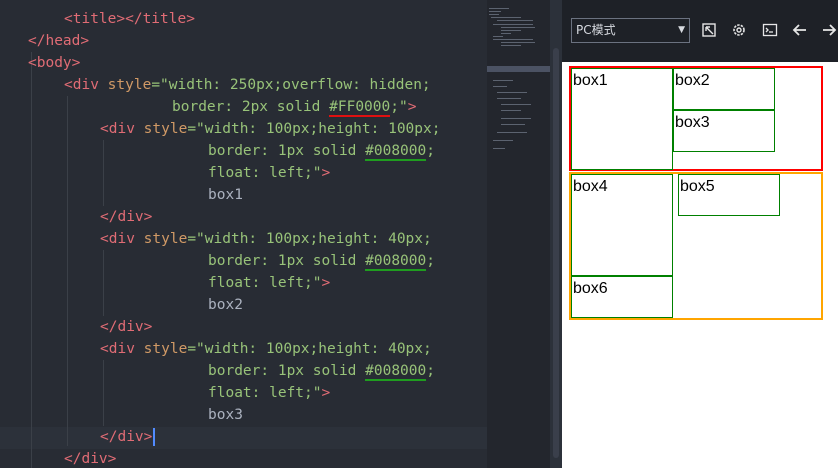  I want to click on code-token: box2, so click(225, 305).